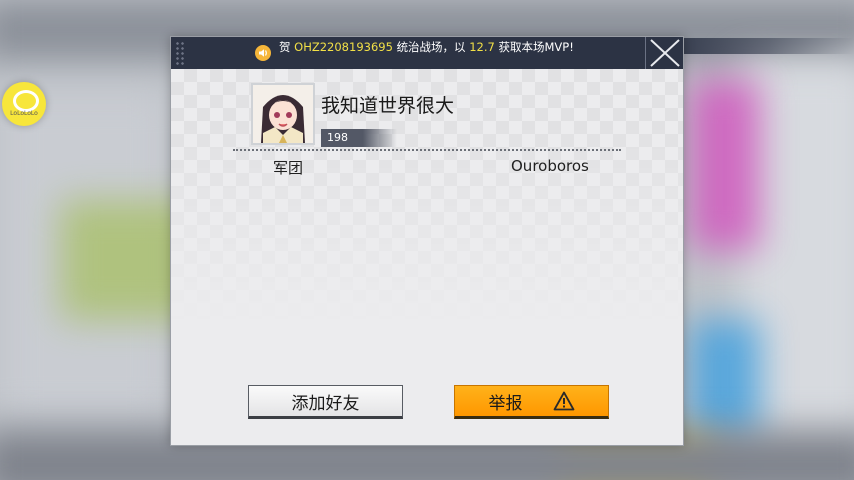 The height and width of the screenshot is (480, 854). I want to click on broadcast-suffix: 获取本场MVP!, so click(536, 47).